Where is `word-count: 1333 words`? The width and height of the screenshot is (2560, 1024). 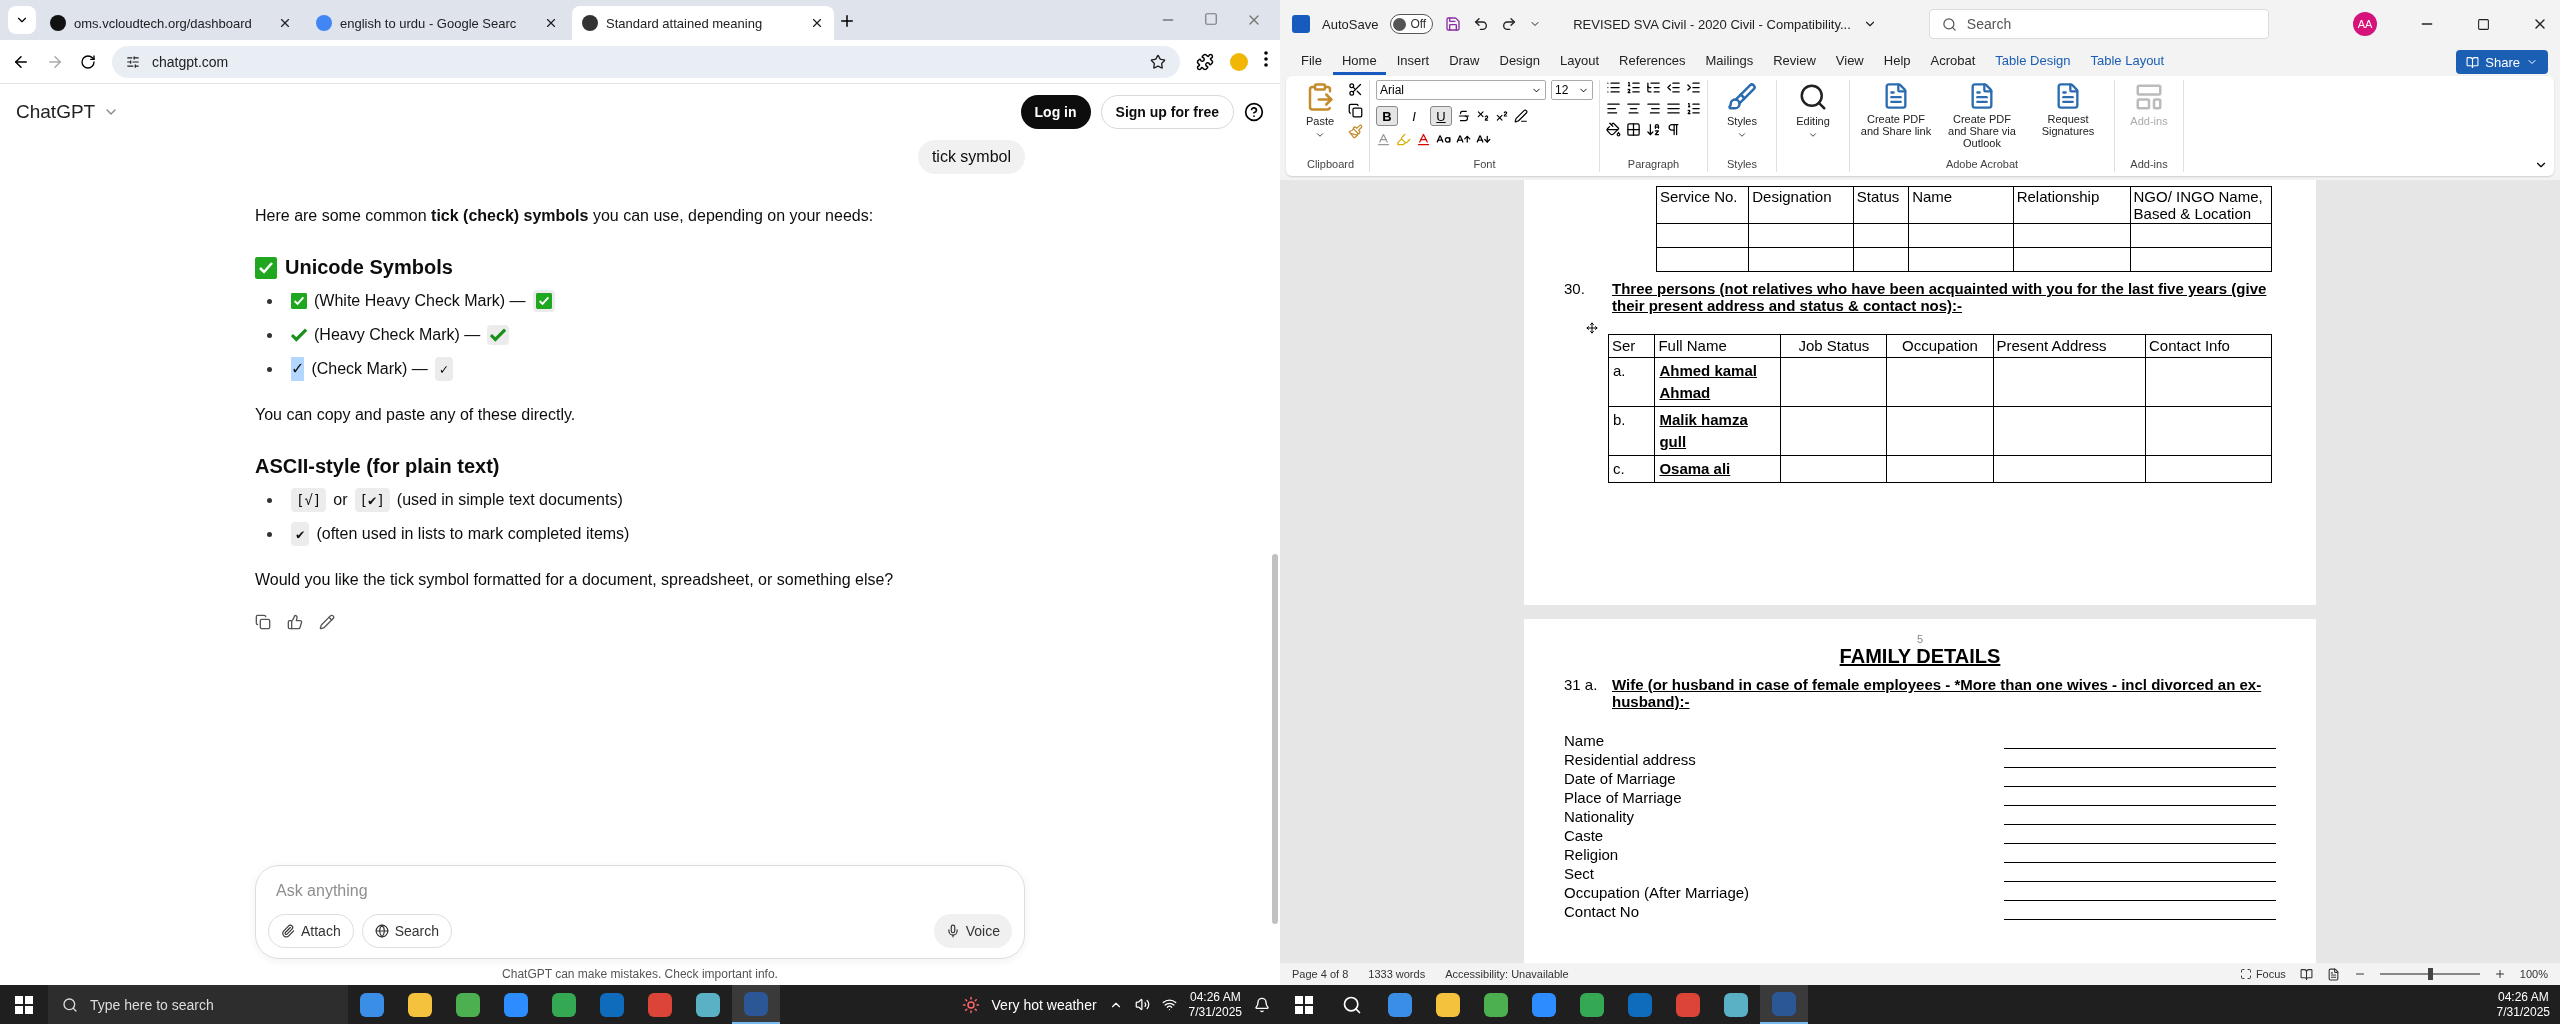 word-count: 1333 words is located at coordinates (1397, 974).